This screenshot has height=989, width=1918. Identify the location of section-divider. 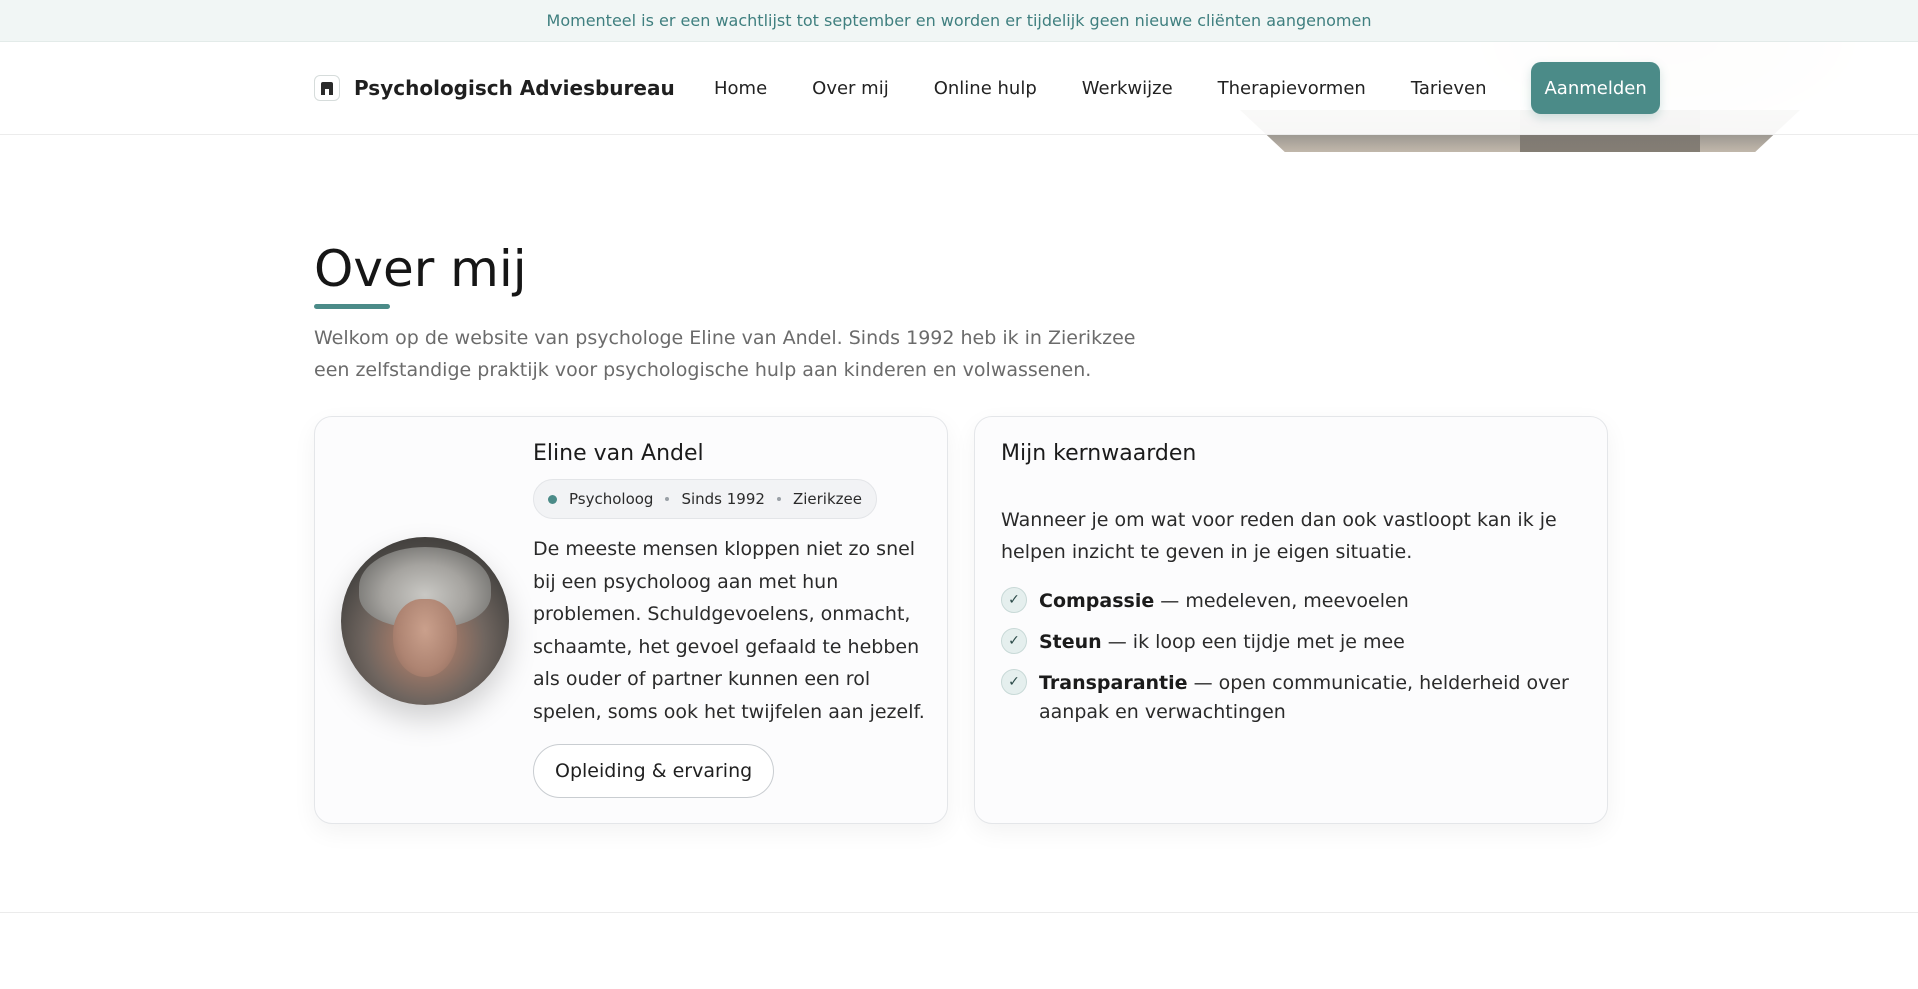
(959, 912).